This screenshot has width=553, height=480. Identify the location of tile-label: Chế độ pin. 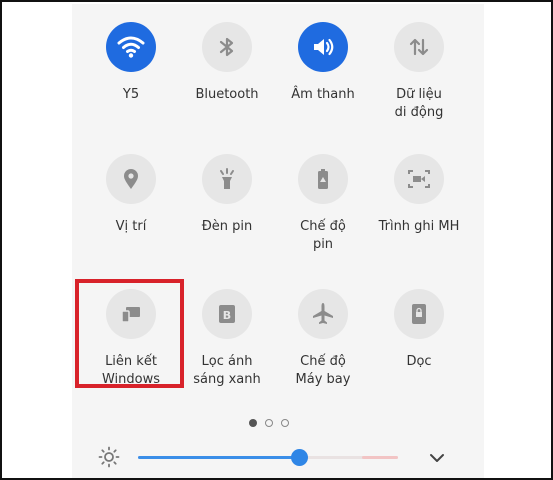
(323, 235).